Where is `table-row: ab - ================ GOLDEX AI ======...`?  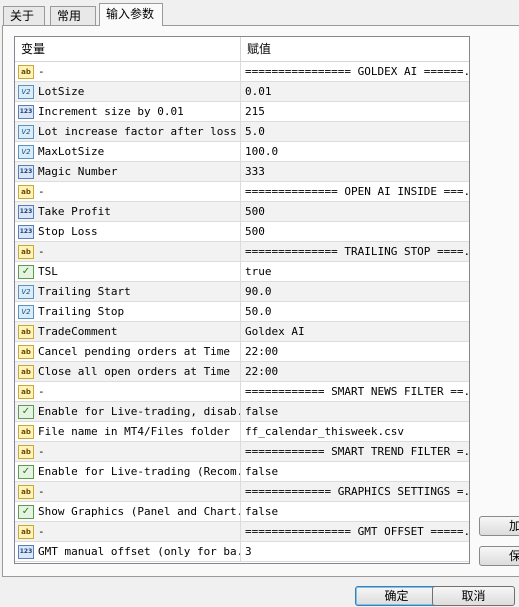
table-row: ab - ================ GOLDEX AI ======... is located at coordinates (242, 72).